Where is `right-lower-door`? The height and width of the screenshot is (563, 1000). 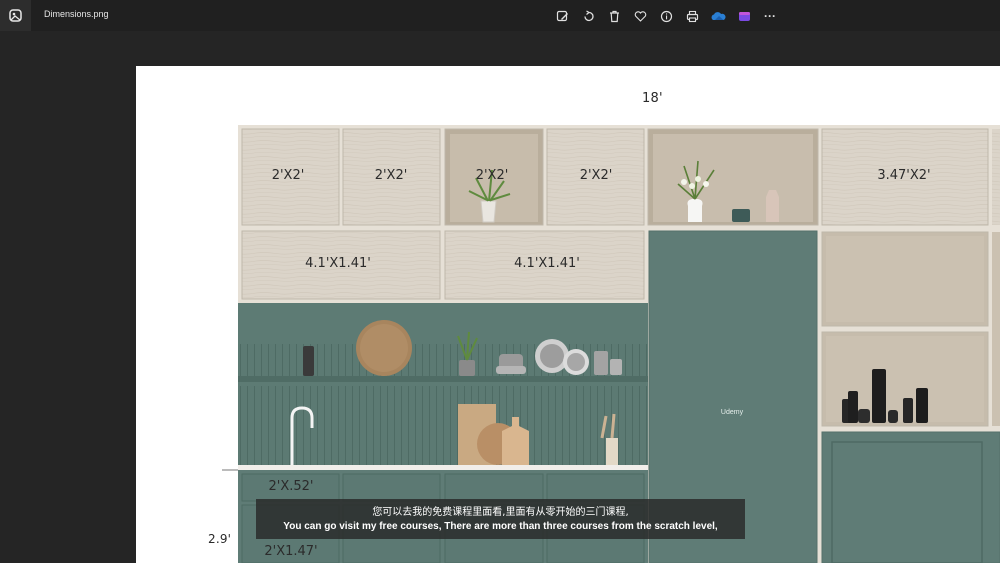
right-lower-door is located at coordinates (910, 497).